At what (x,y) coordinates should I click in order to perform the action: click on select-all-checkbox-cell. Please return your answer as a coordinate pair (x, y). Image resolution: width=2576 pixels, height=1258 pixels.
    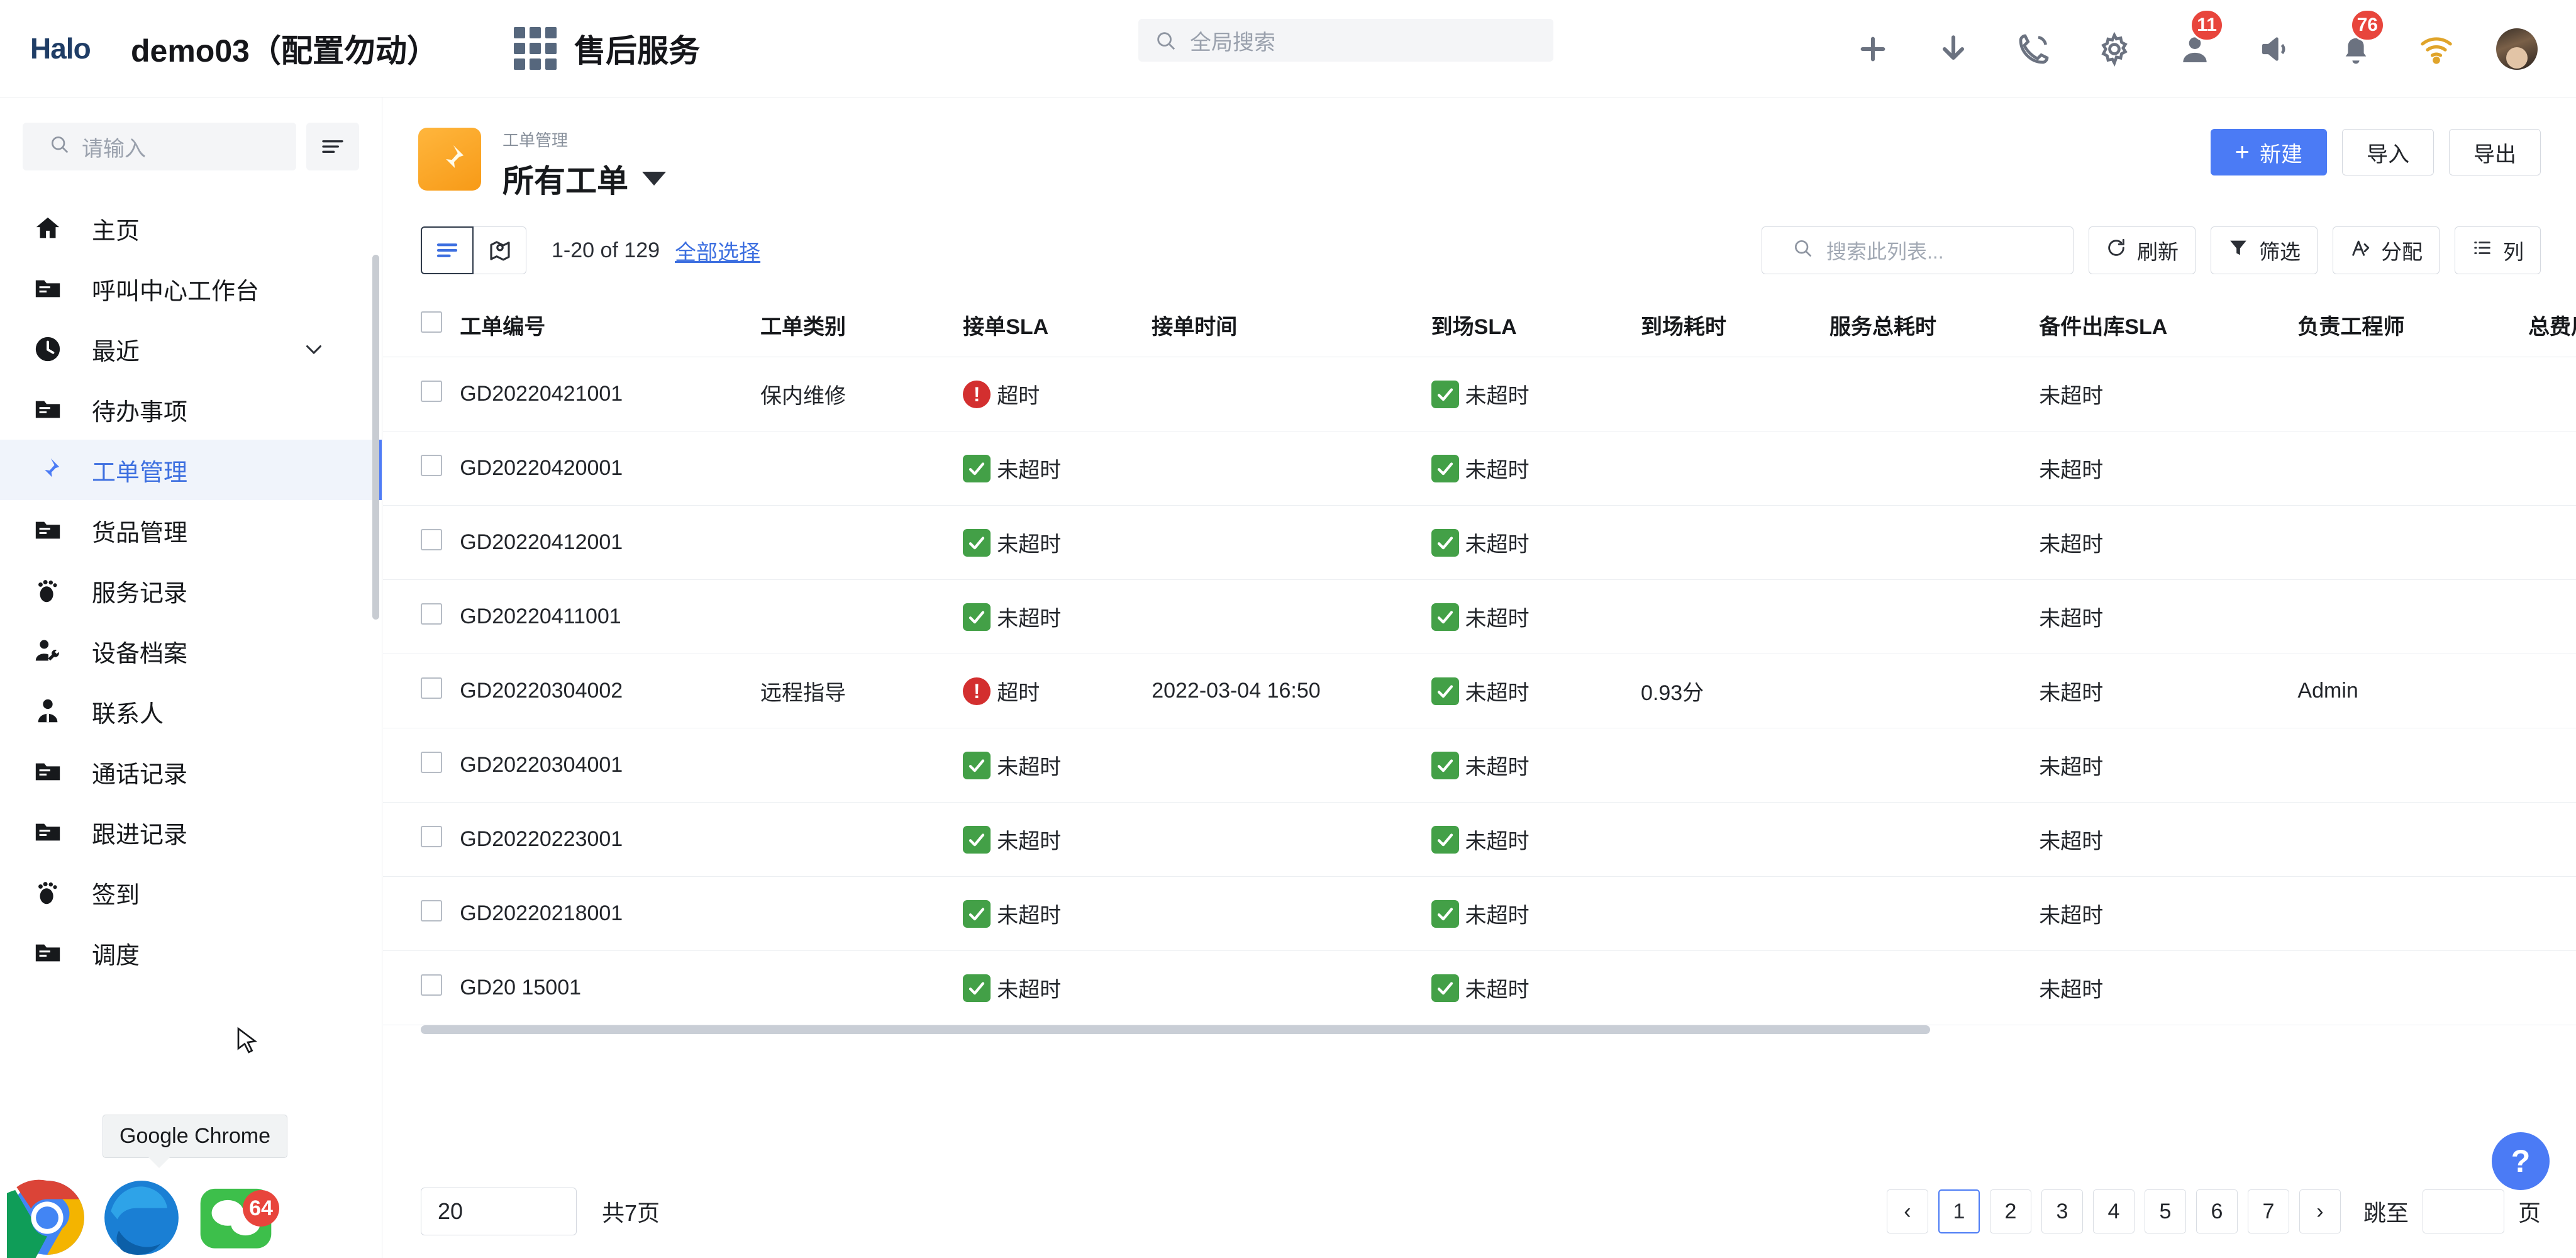
    Looking at the image, I should click on (421, 326).